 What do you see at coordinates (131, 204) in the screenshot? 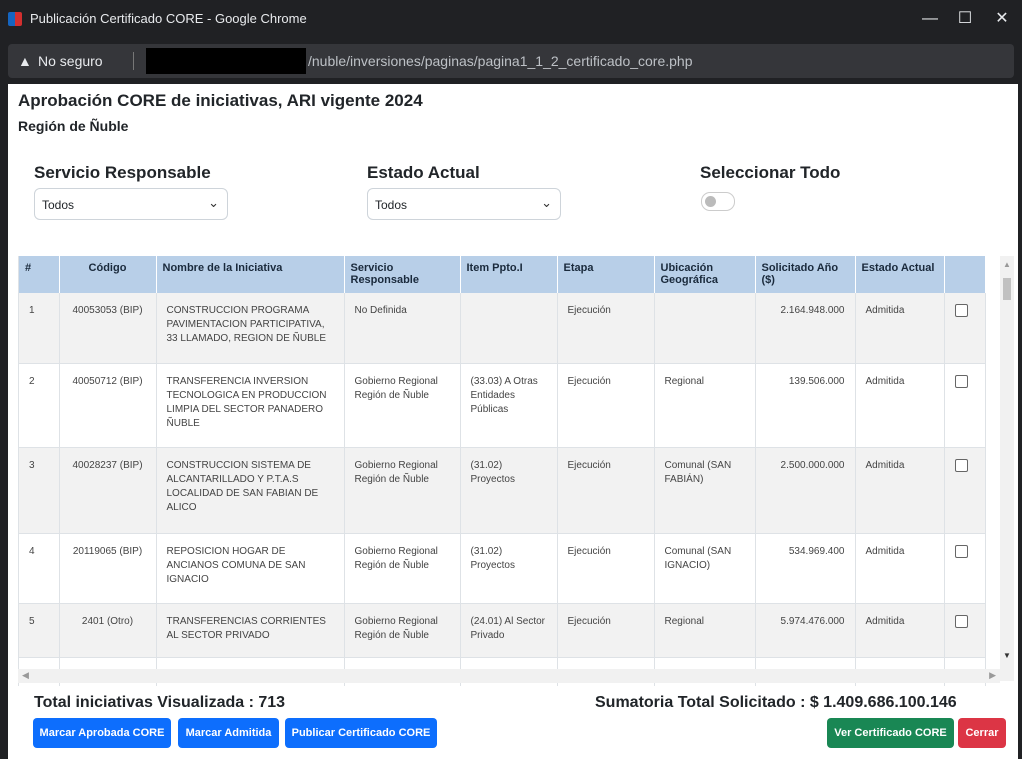
I see `servicio-select: Todos ⌄` at bounding box center [131, 204].